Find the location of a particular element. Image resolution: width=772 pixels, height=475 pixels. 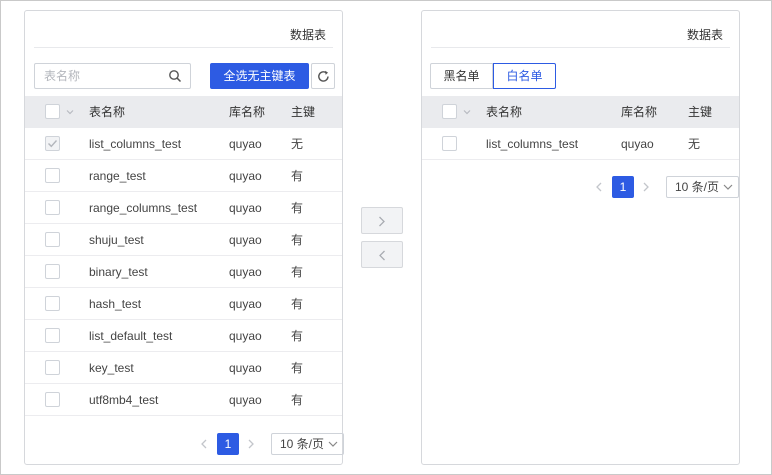

check-icon is located at coordinates (53, 144).